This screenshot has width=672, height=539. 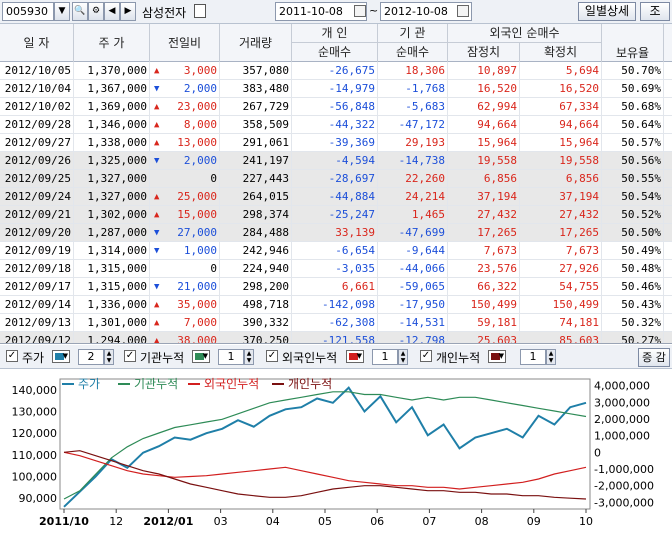 I want to click on inst-width-spinner: ▲ ▼, so click(x=249, y=357).